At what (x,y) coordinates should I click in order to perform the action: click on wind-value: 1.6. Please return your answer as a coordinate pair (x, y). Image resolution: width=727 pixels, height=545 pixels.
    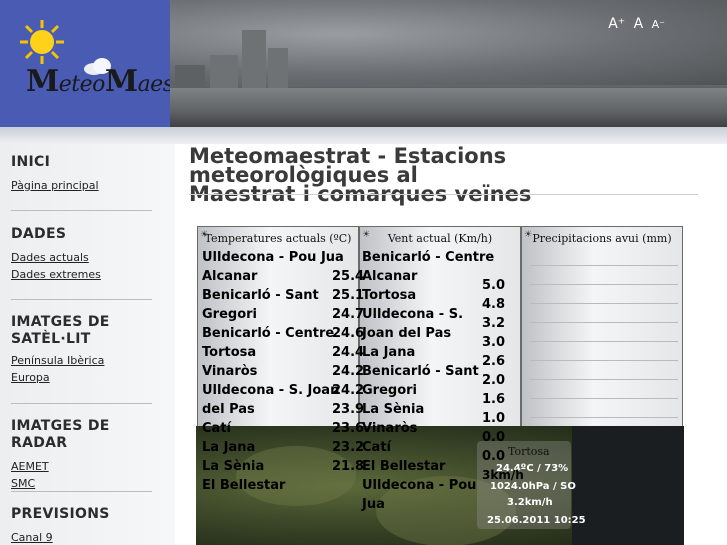
    Looking at the image, I should click on (494, 399).